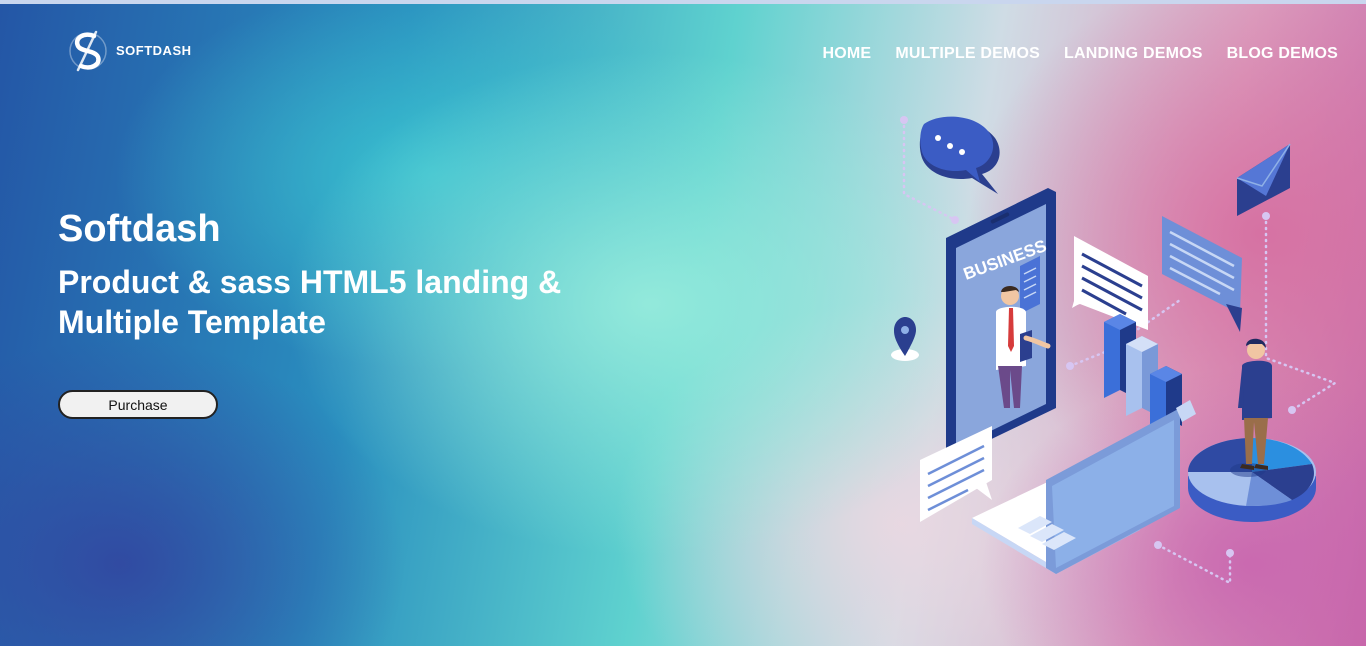  What do you see at coordinates (905, 339) in the screenshot?
I see `location-pin-icon` at bounding box center [905, 339].